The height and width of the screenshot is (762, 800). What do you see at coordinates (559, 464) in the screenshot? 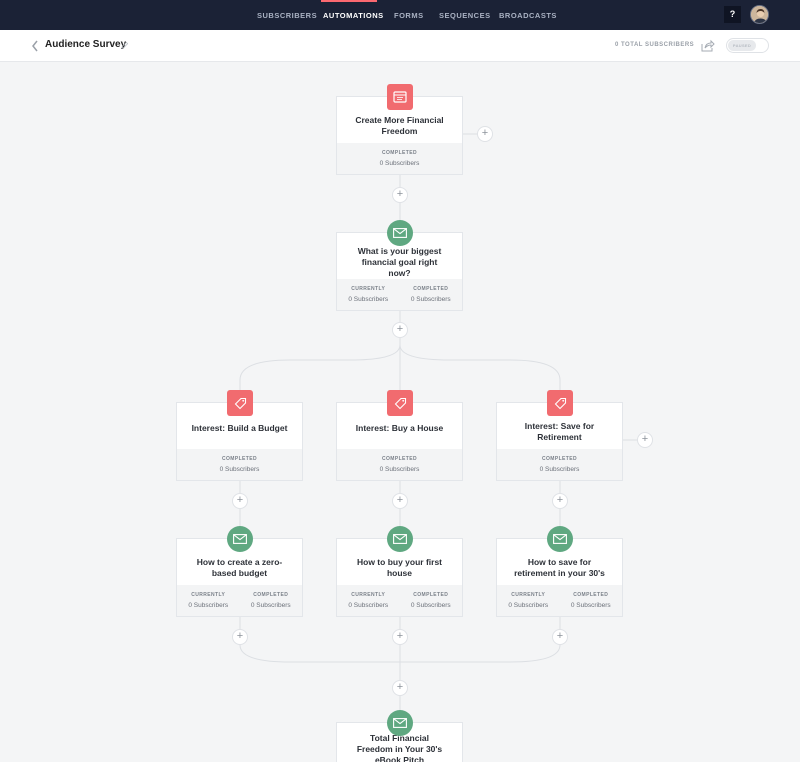
I see `tag-retirement-stats: COMPLETED 0 Subscribers` at bounding box center [559, 464].